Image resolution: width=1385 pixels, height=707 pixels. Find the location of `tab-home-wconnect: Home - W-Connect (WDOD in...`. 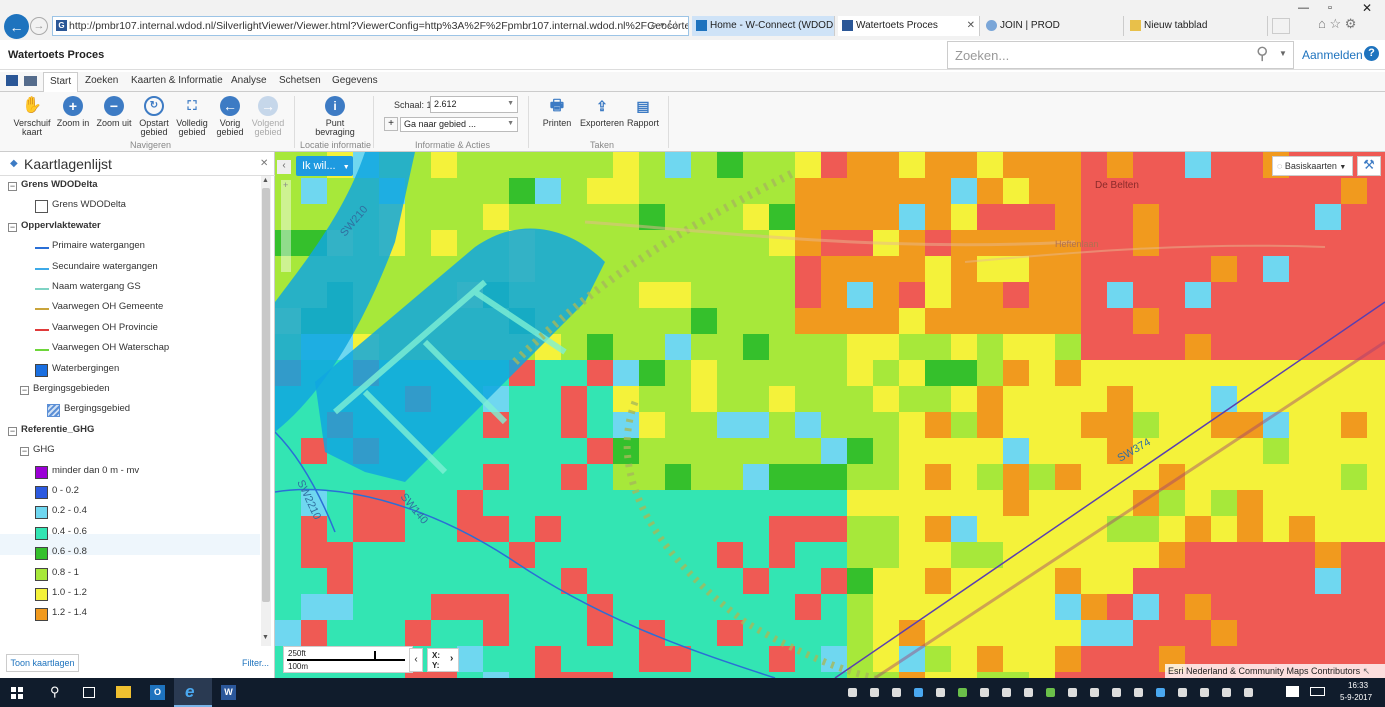

tab-home-wconnect: Home - W-Connect (WDOD in... is located at coordinates (763, 26).